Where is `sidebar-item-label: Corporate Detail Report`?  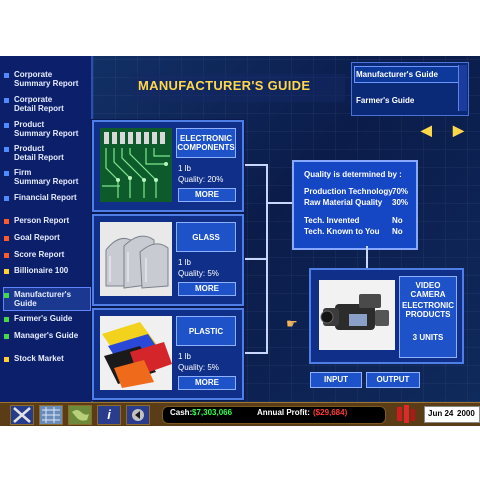
sidebar-item-label: Corporate Detail Report is located at coordinates (39, 104).